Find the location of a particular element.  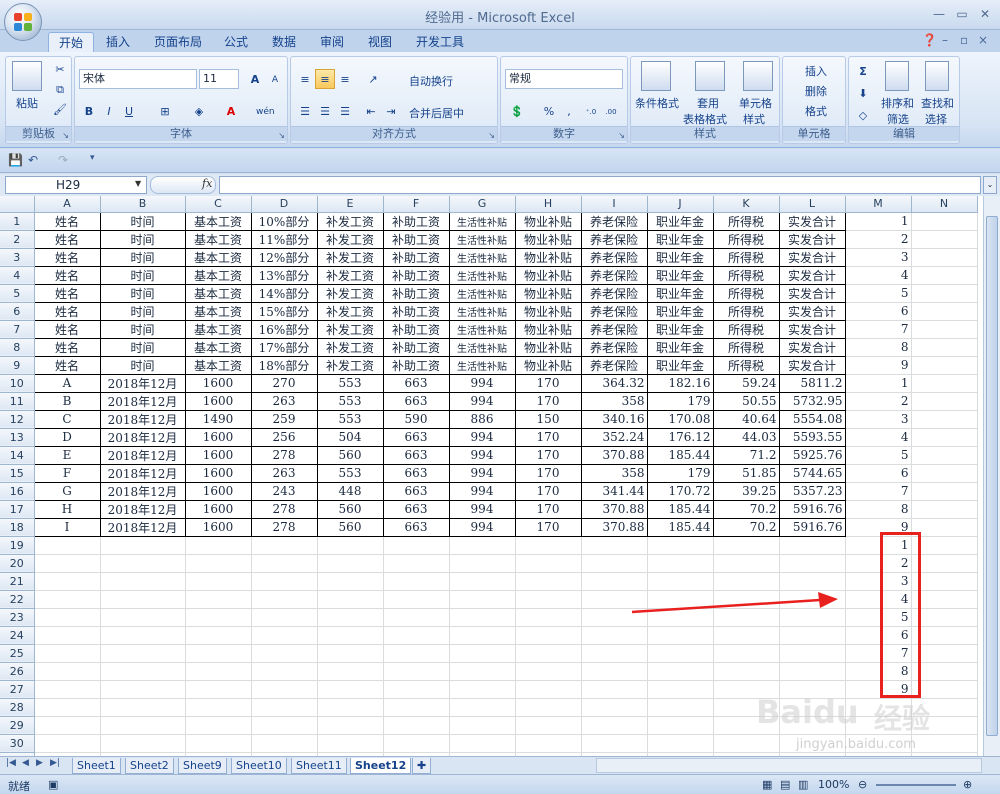

cell: 17%部分 is located at coordinates (284, 347).